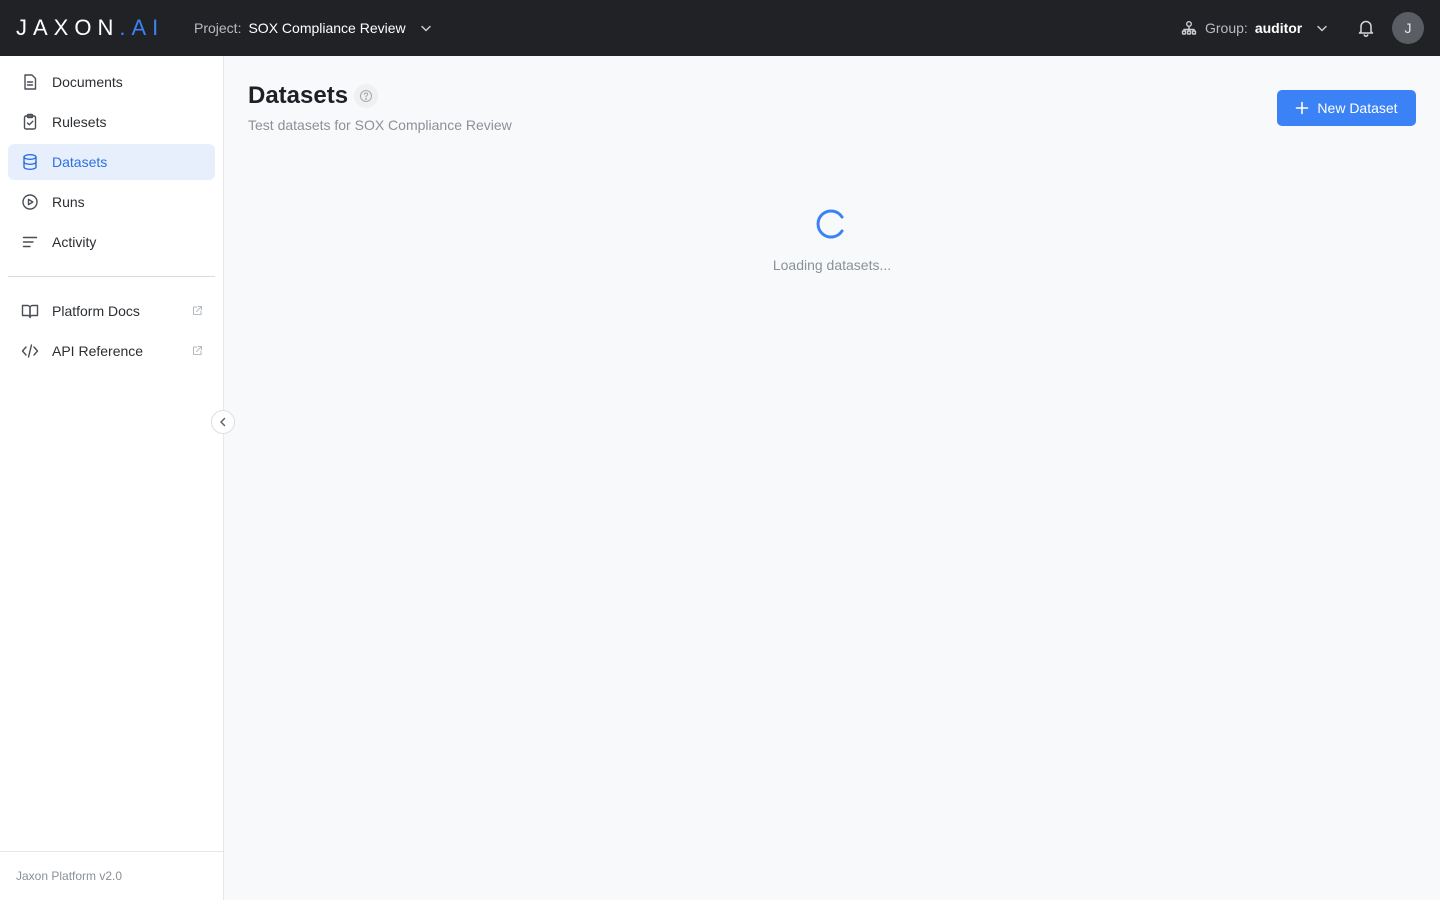  Describe the element at coordinates (1408, 28) in the screenshot. I see `user-avatar: J` at that location.